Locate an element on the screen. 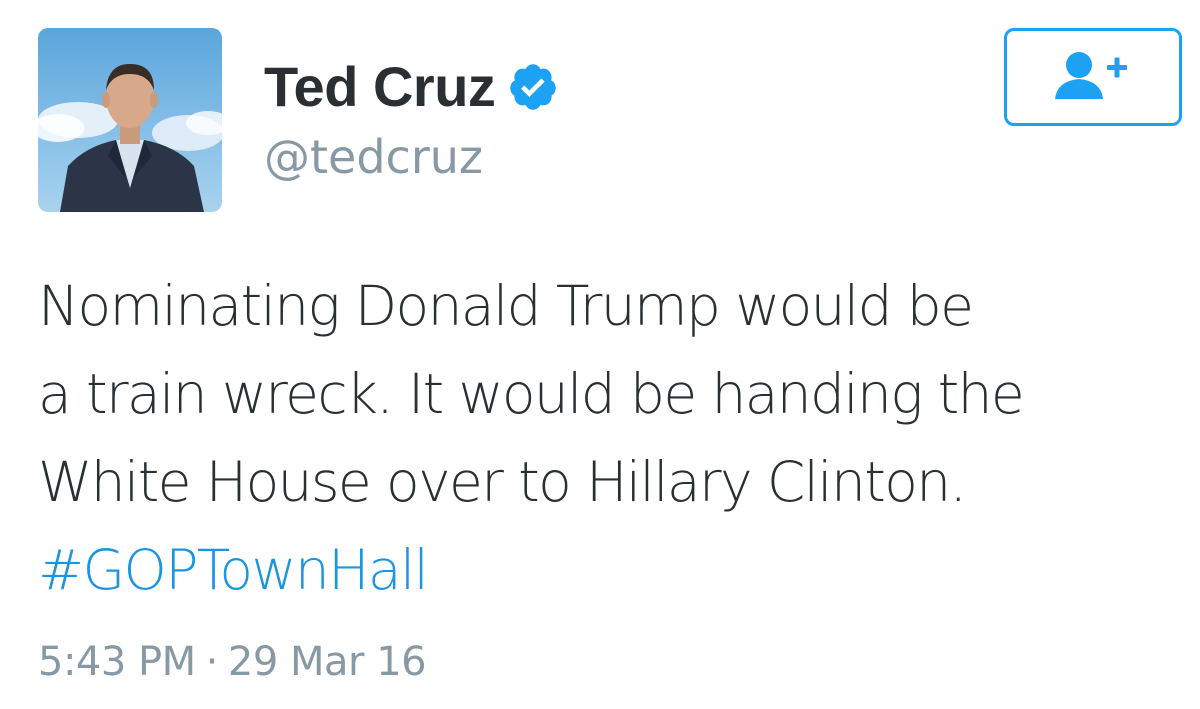  tweet-date: 29 Mar 16 is located at coordinates (327, 662).